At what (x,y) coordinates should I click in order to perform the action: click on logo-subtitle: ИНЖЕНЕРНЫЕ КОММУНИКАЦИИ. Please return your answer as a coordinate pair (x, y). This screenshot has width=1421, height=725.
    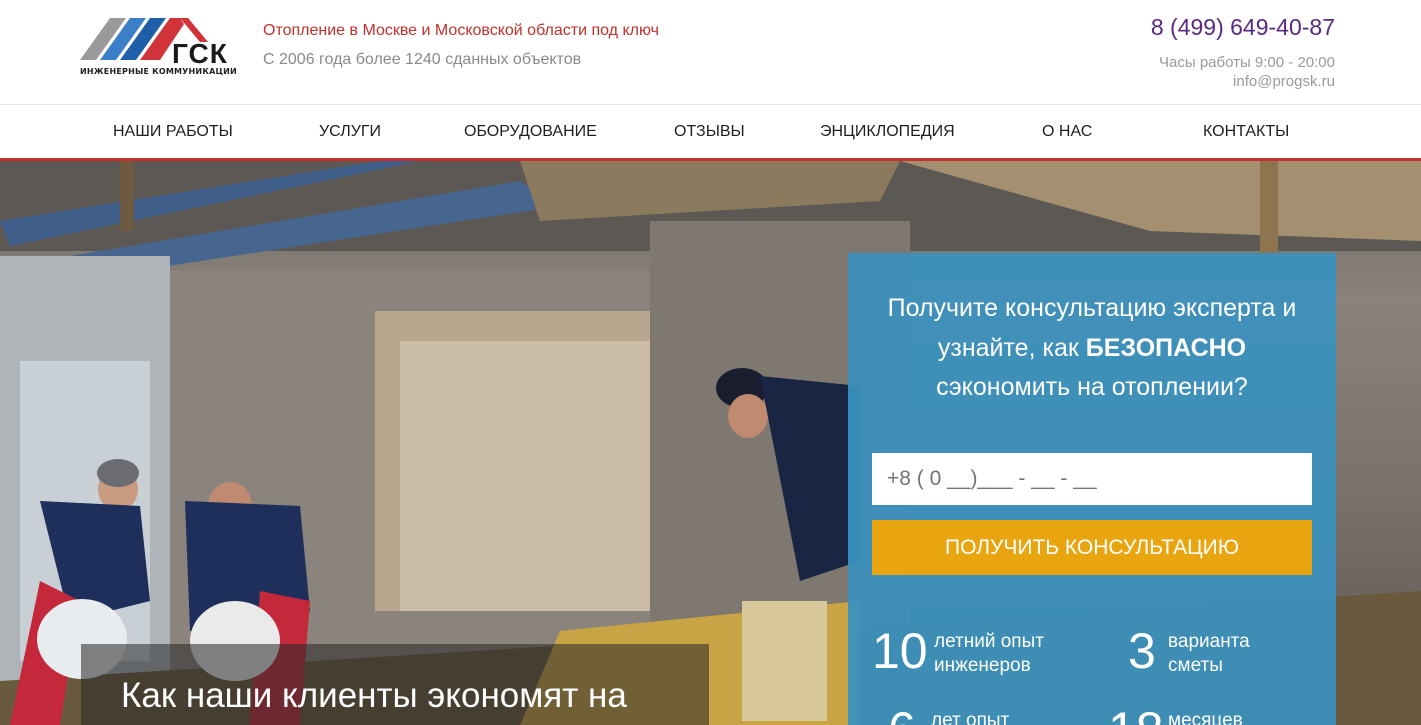
    Looking at the image, I should click on (158, 71).